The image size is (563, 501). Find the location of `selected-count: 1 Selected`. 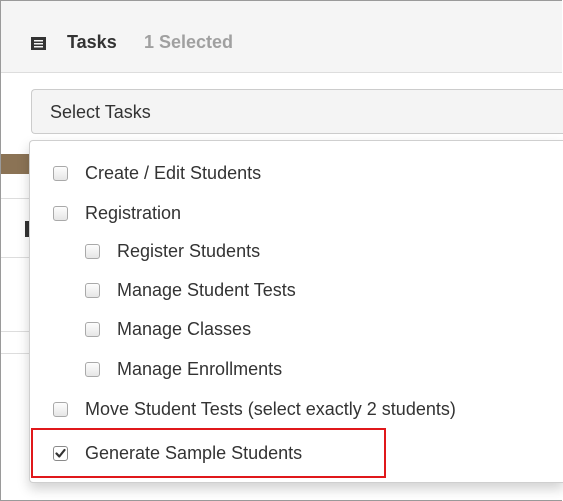

selected-count: 1 Selected is located at coordinates (189, 42).